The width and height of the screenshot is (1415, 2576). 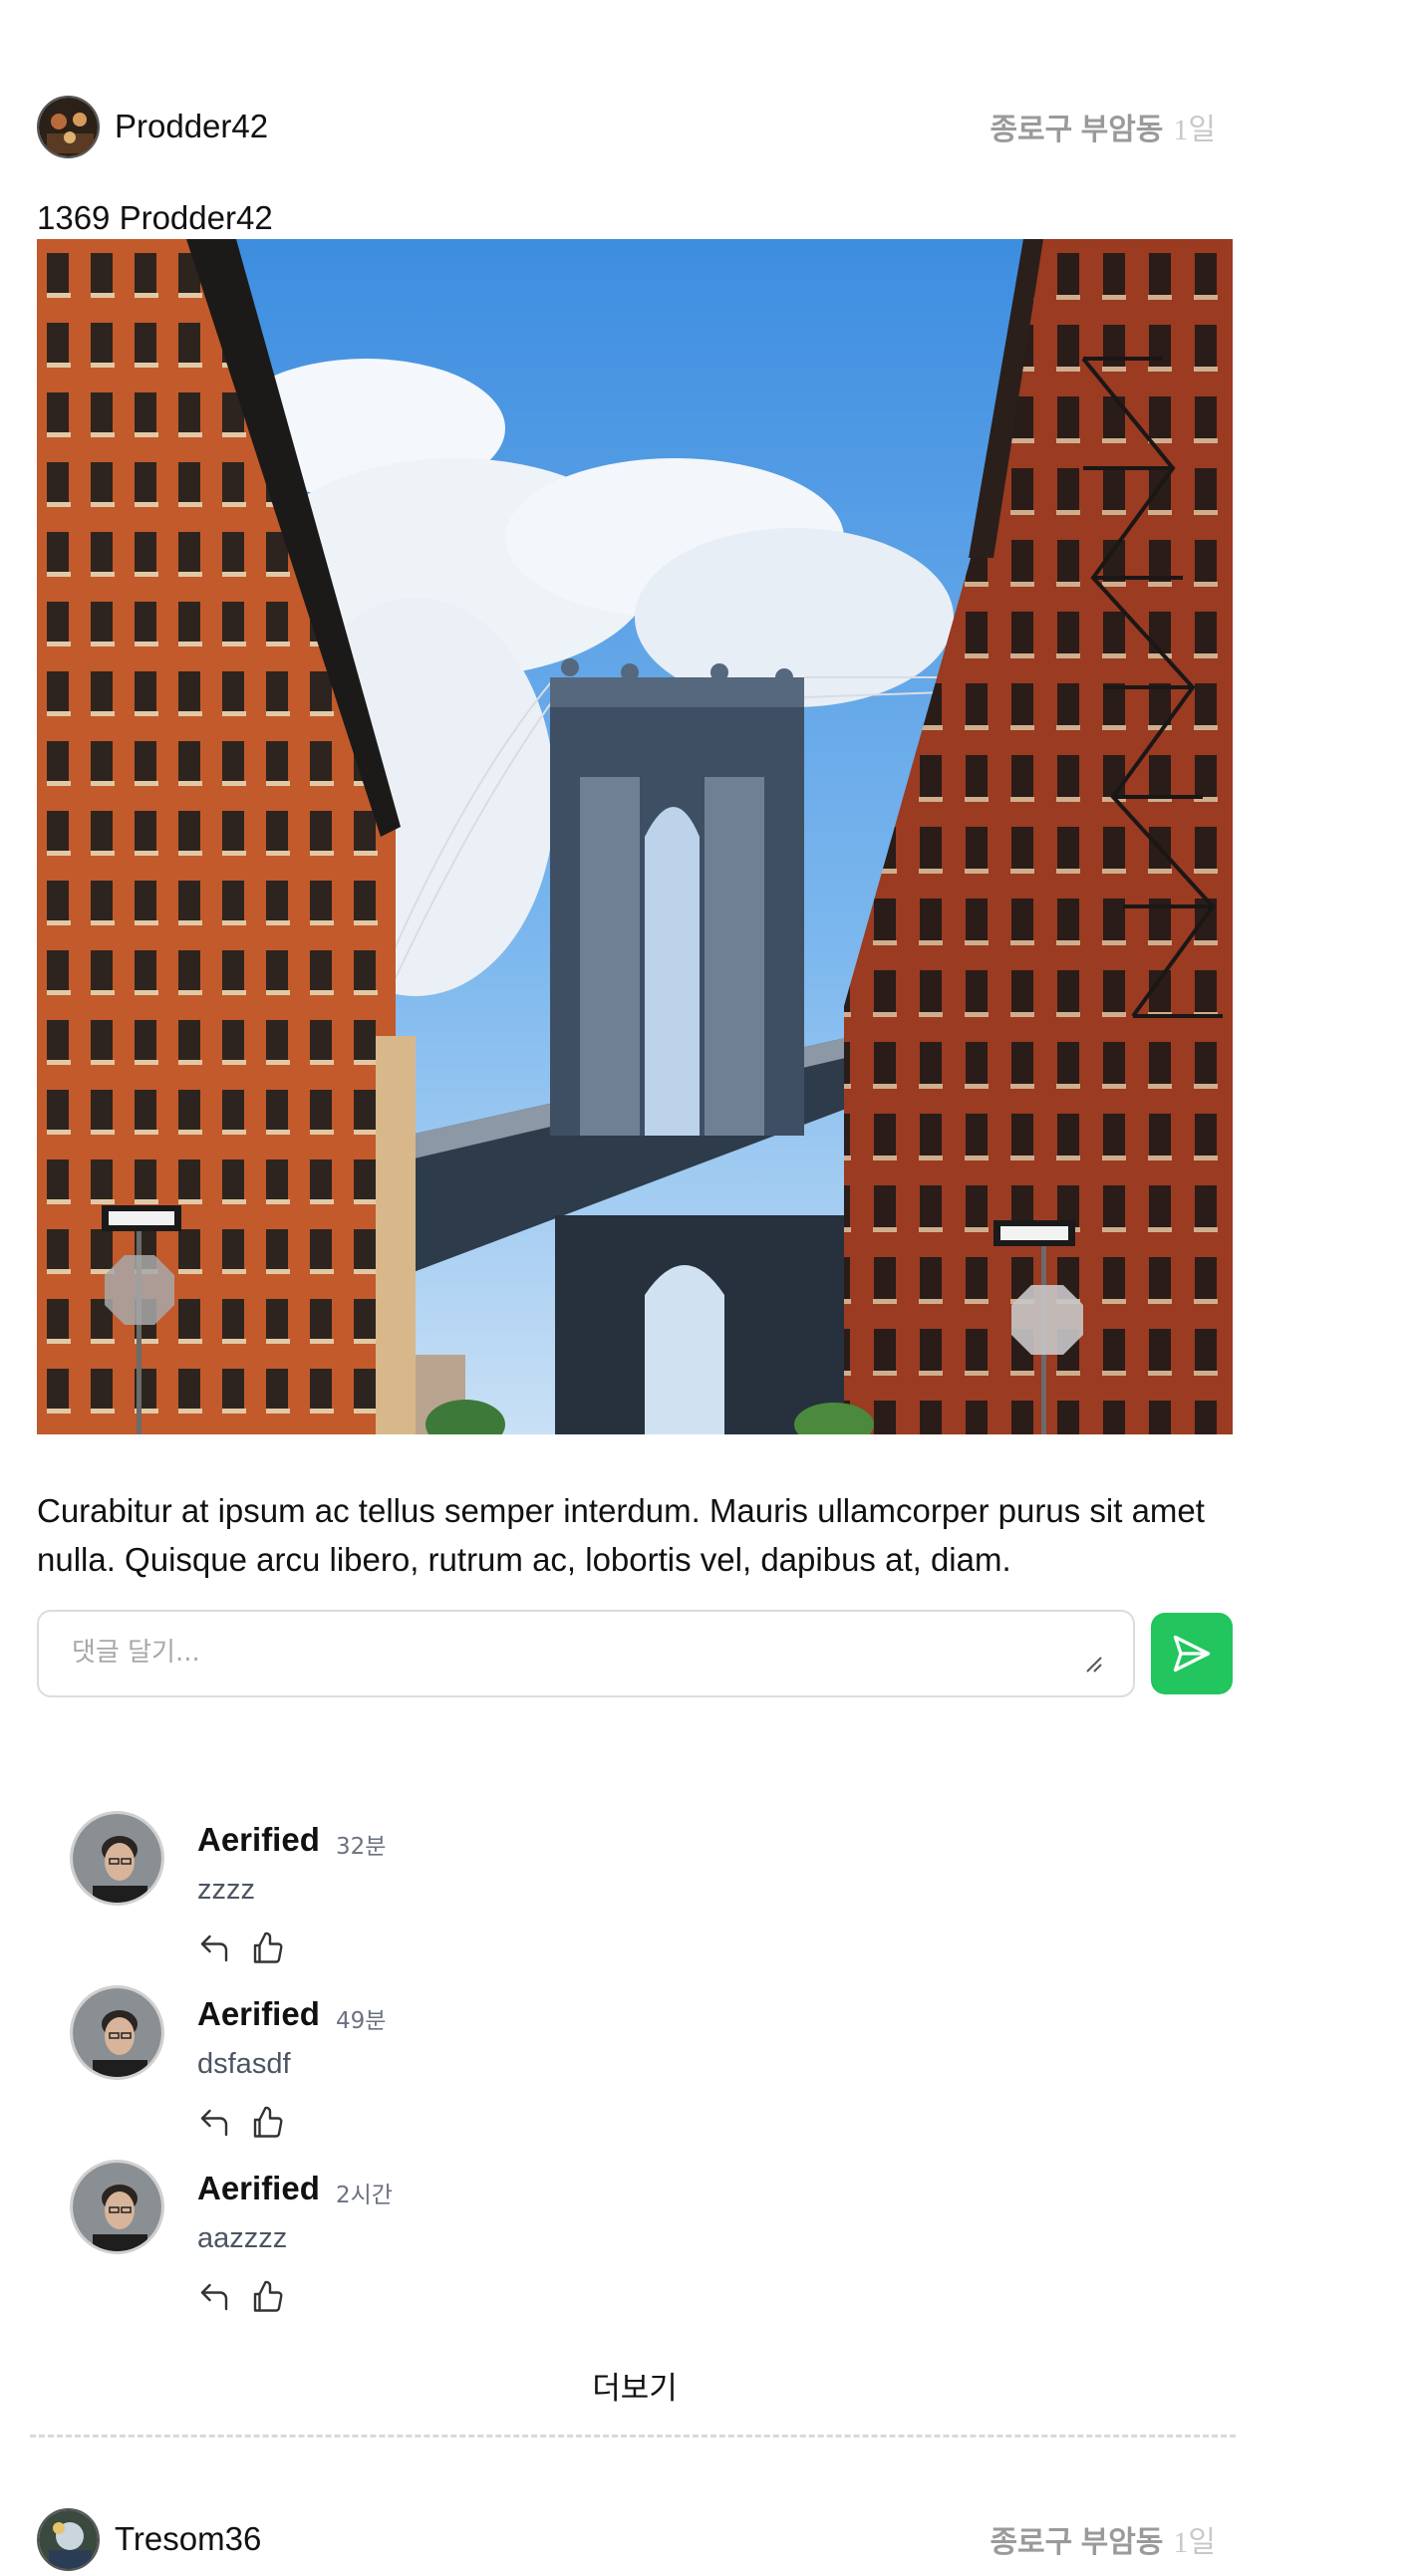 What do you see at coordinates (643, 1898) in the screenshot?
I see `comment-item: Aerified 32분 zzzz` at bounding box center [643, 1898].